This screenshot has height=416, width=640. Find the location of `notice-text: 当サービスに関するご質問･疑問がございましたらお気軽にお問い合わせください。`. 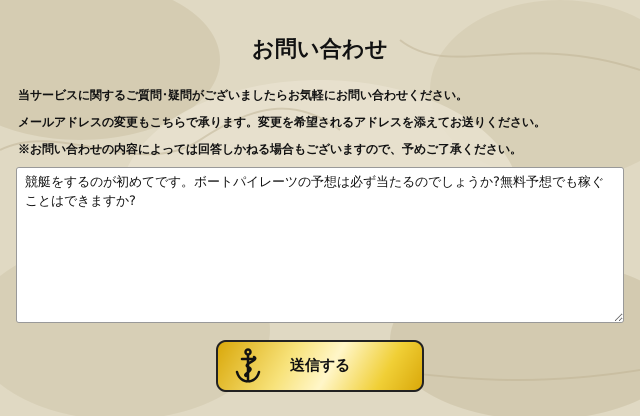

notice-text: 当サービスに関するご質問･疑問がございましたらお気軽にお問い合わせください。 is located at coordinates (243, 95).